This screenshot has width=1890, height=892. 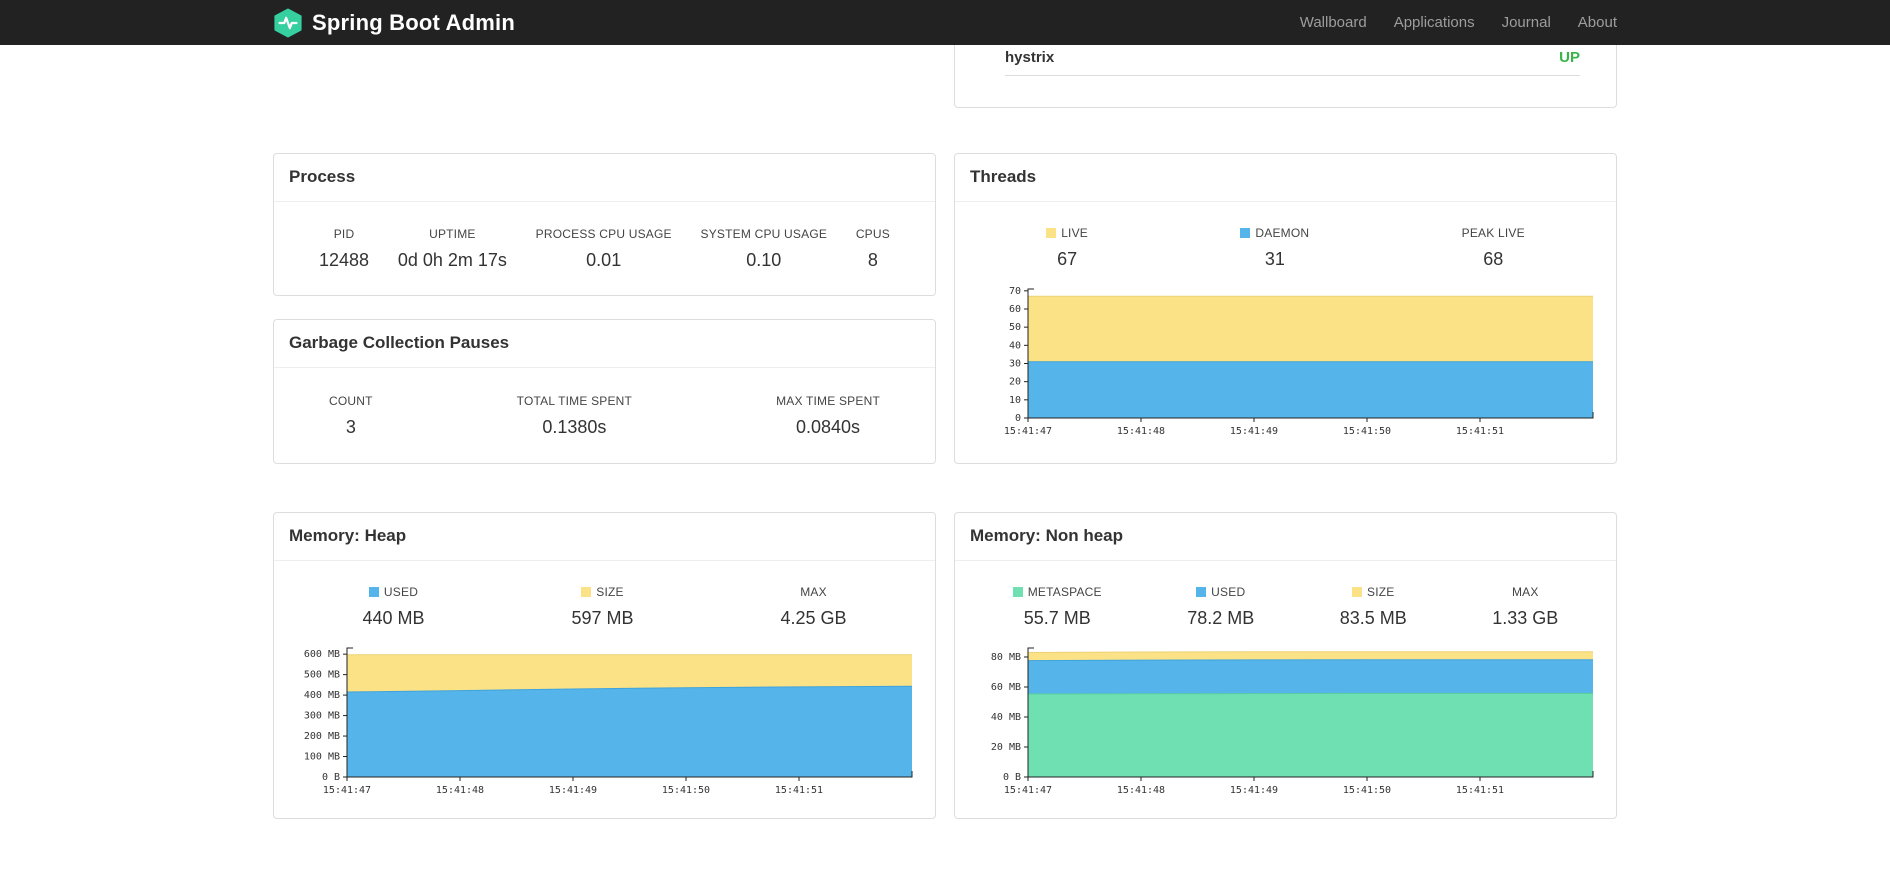 What do you see at coordinates (574, 400) in the screenshot?
I see `metric-label: TOTAL TIME SPENT` at bounding box center [574, 400].